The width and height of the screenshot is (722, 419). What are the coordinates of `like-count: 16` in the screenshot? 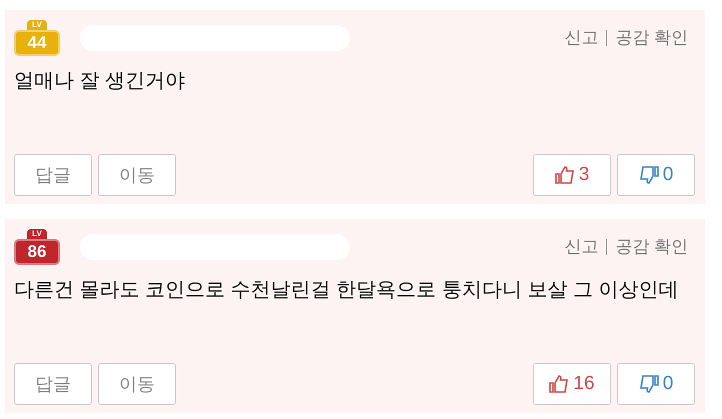 It's located at (584, 384).